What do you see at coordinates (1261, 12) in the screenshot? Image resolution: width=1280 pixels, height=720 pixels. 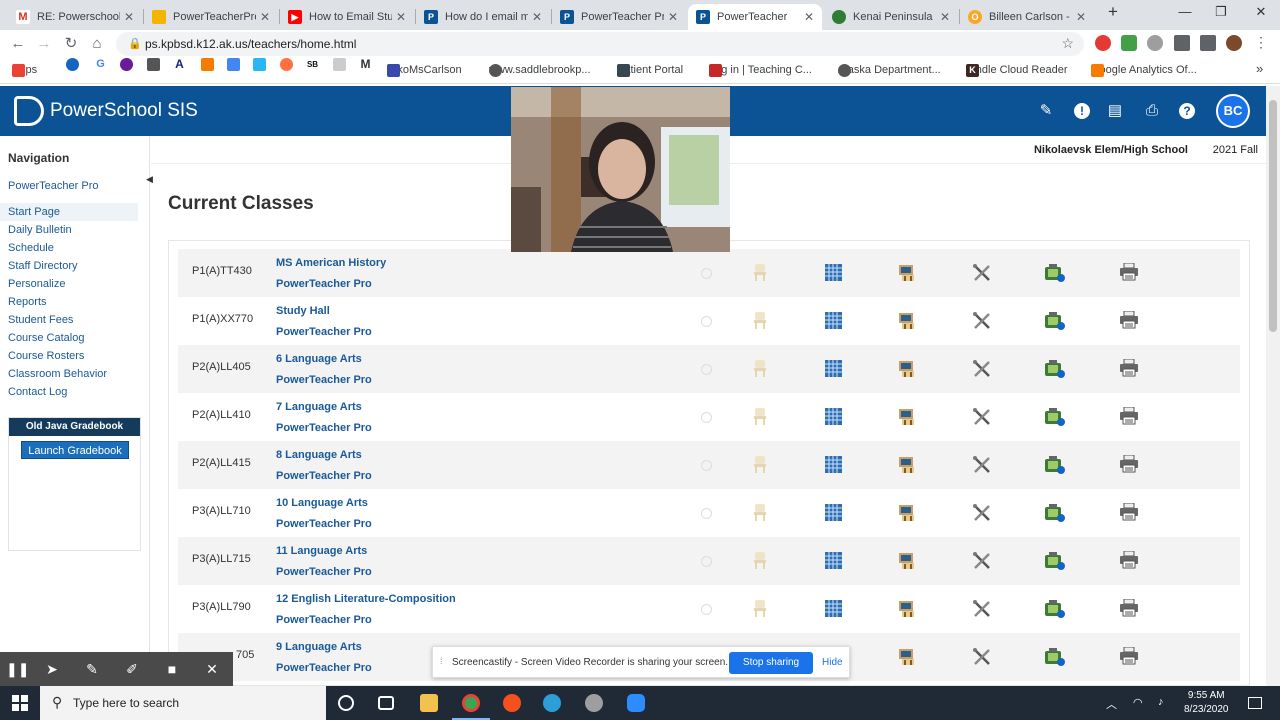 I see `close-window-icon: ✕` at bounding box center [1261, 12].